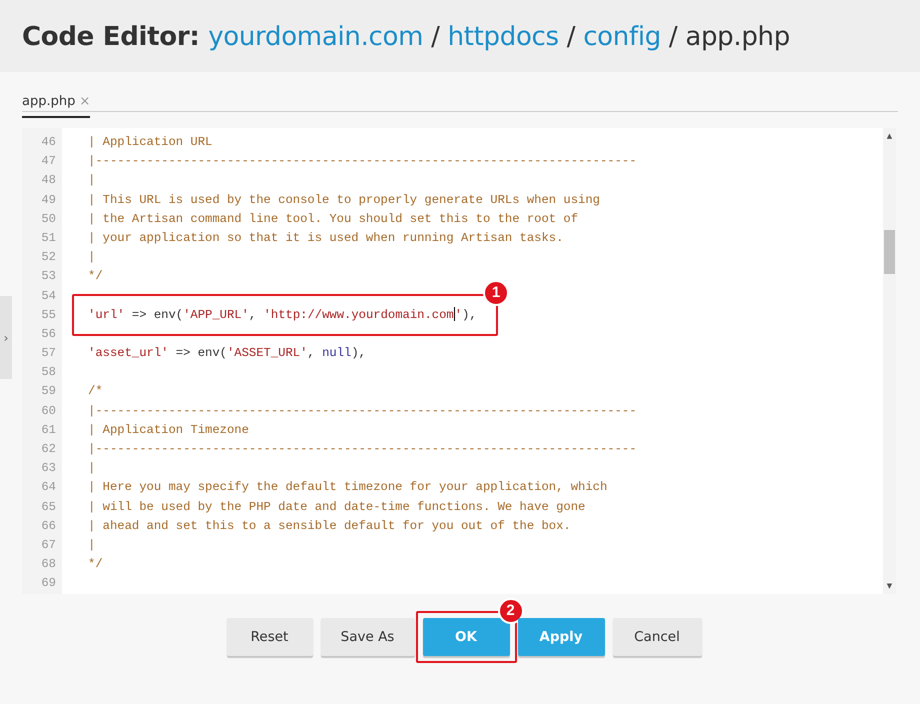 This screenshot has height=704, width=920. I want to click on code-line: | Application Timezone, so click(168, 430).